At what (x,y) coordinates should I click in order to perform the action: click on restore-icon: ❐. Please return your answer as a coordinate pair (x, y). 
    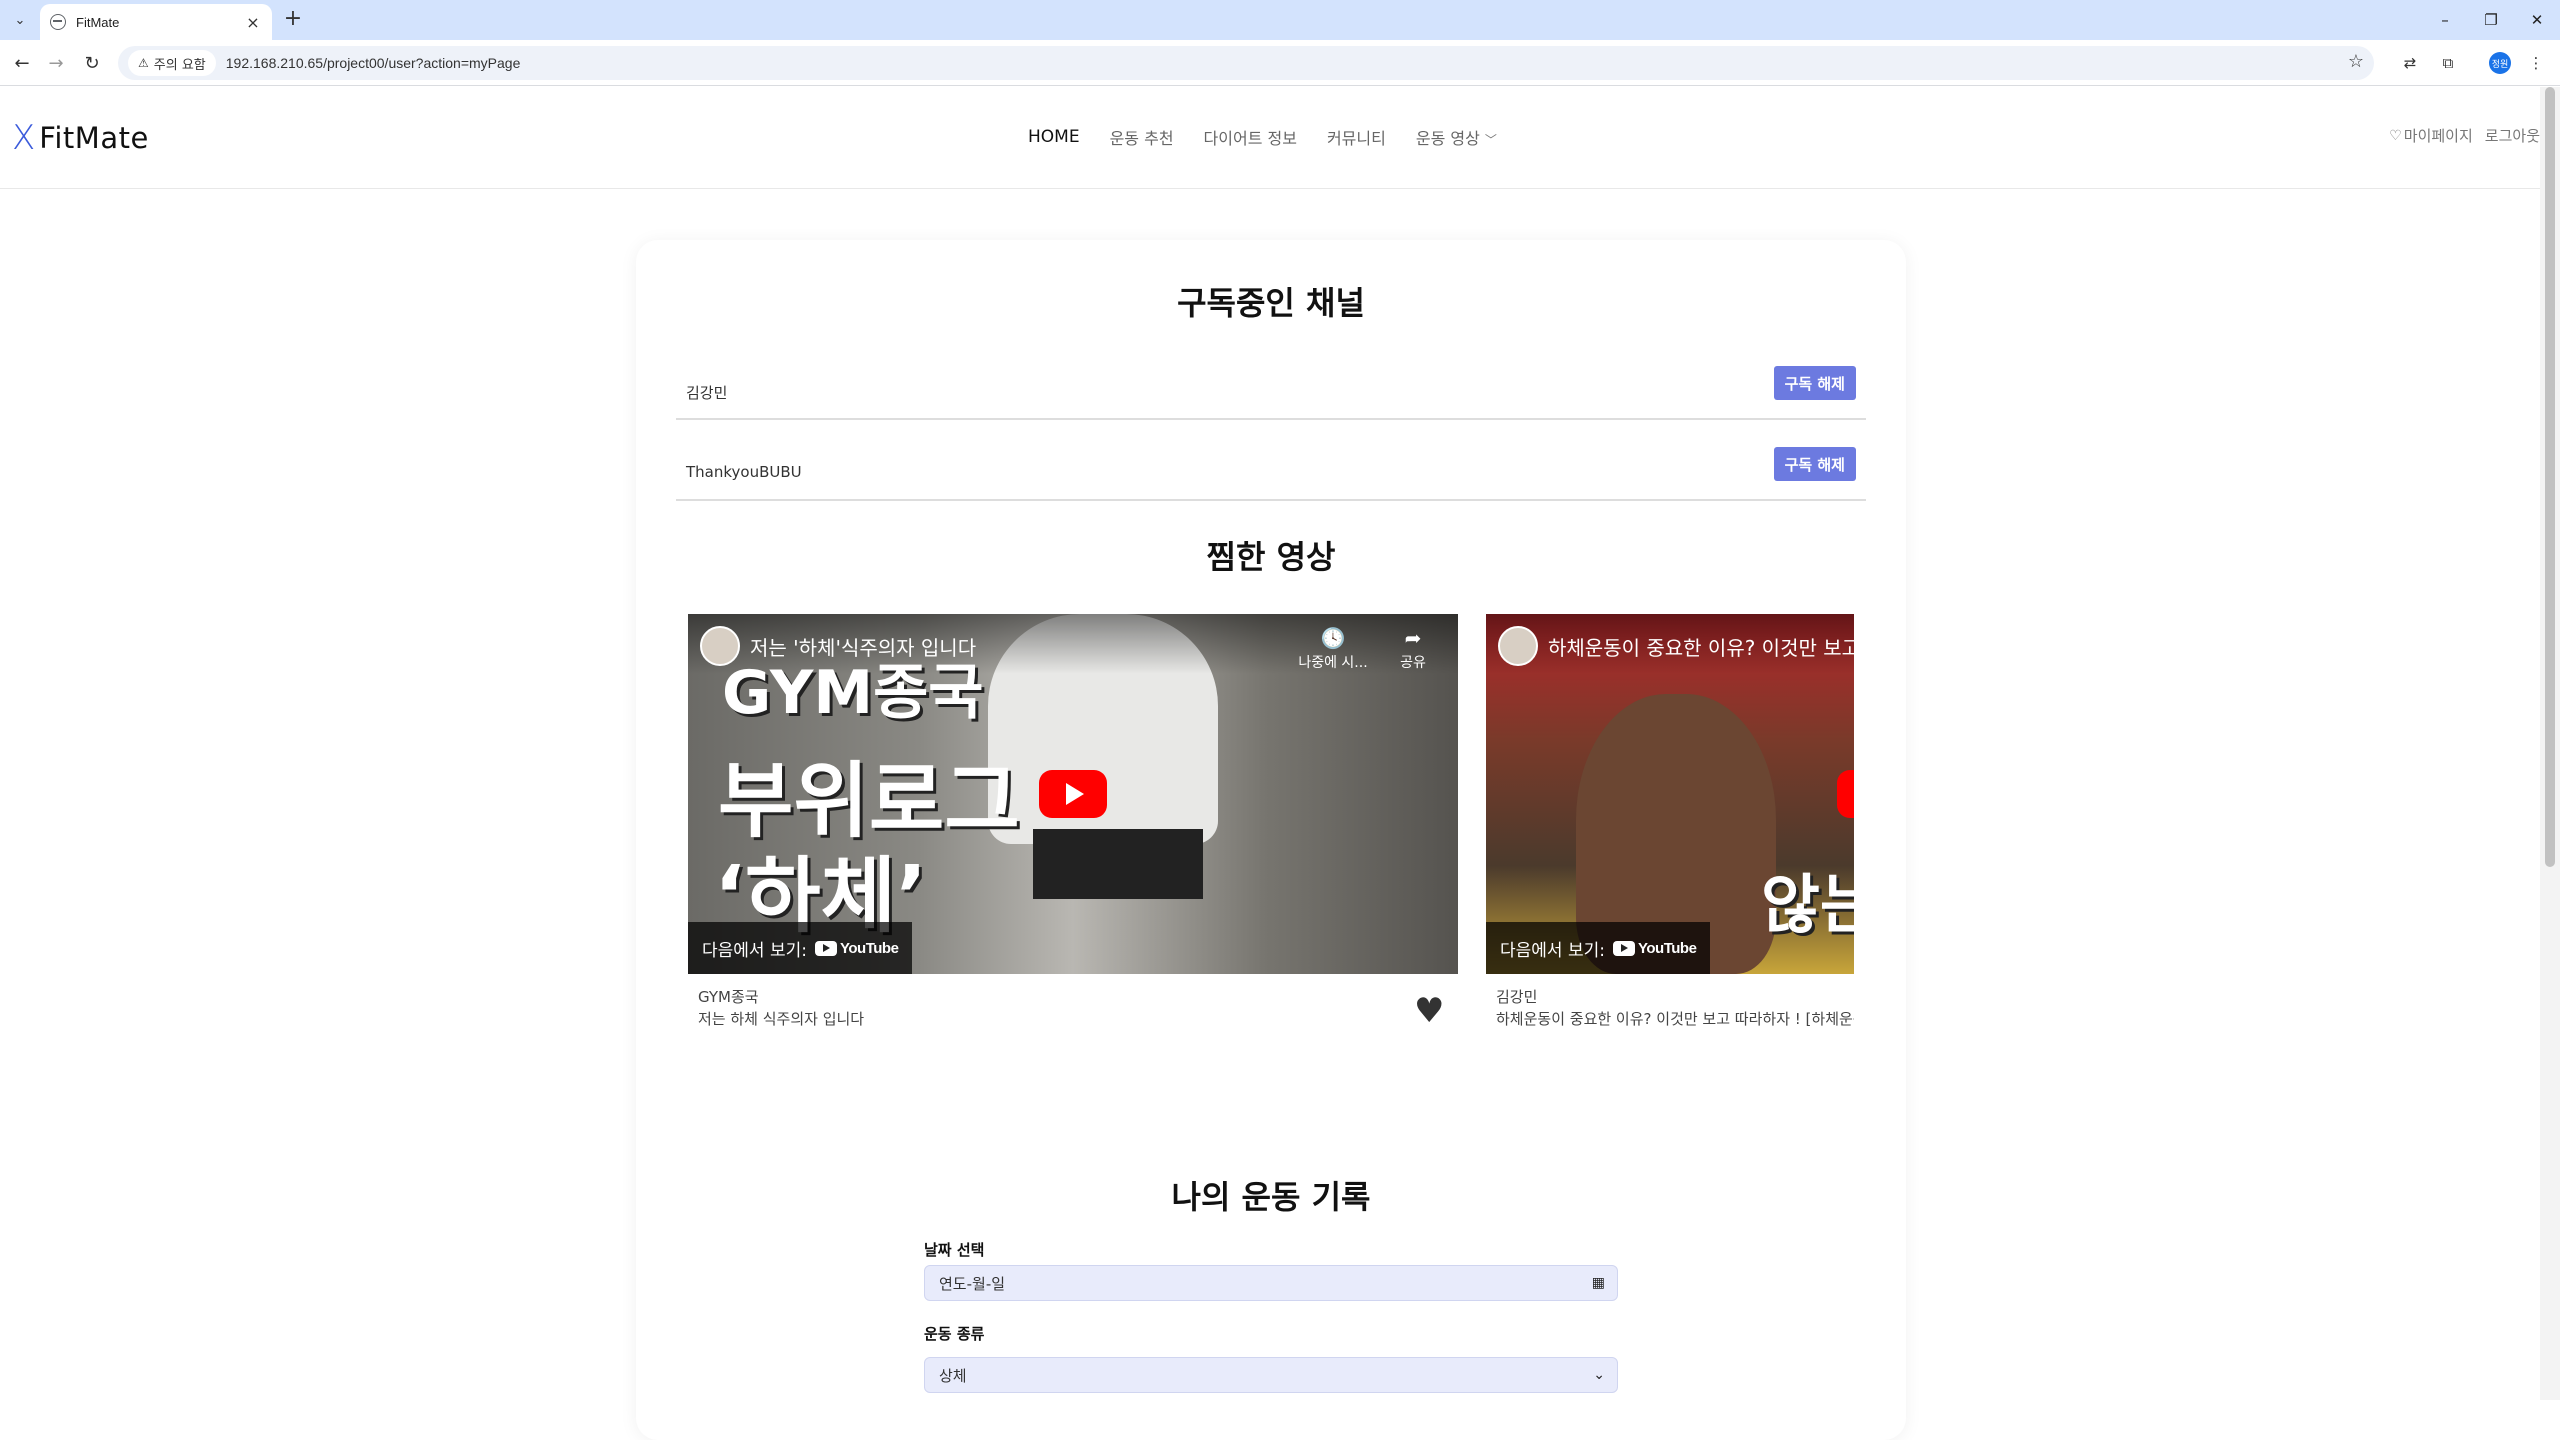
    Looking at the image, I should click on (2491, 20).